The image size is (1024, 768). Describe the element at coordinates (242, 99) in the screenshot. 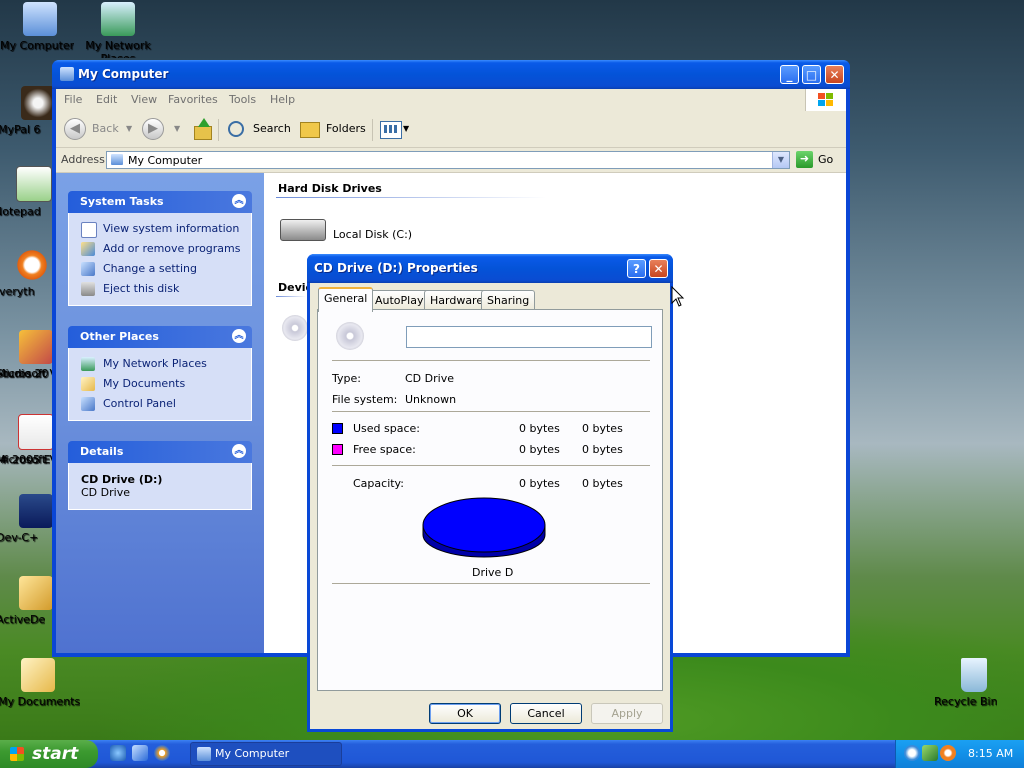

I see `menu-tools: Tools` at that location.